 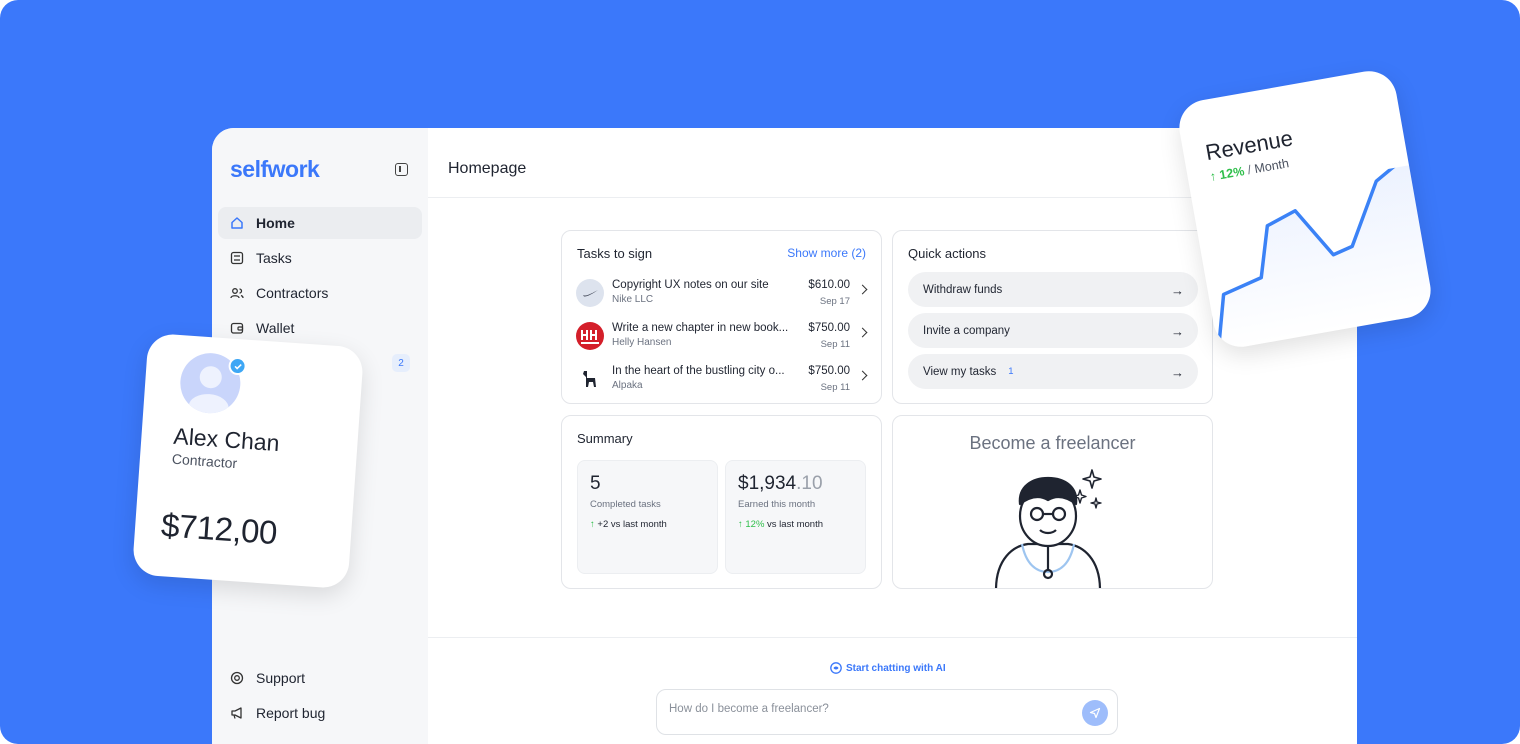 I want to click on value-main: $1,934, so click(x=767, y=483).